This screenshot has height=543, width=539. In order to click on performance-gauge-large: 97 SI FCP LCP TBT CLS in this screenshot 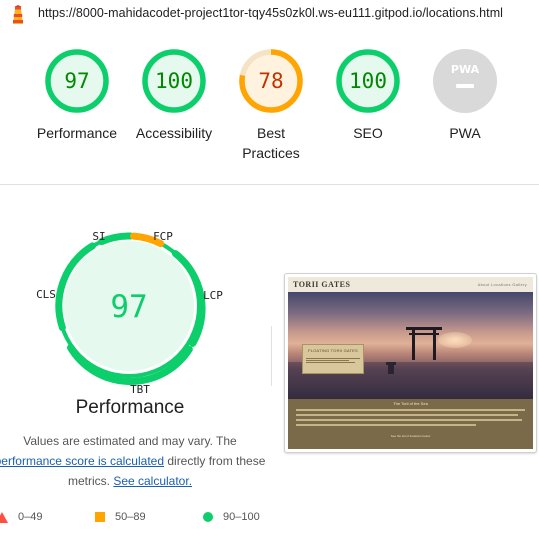, I will do `click(129, 311)`.